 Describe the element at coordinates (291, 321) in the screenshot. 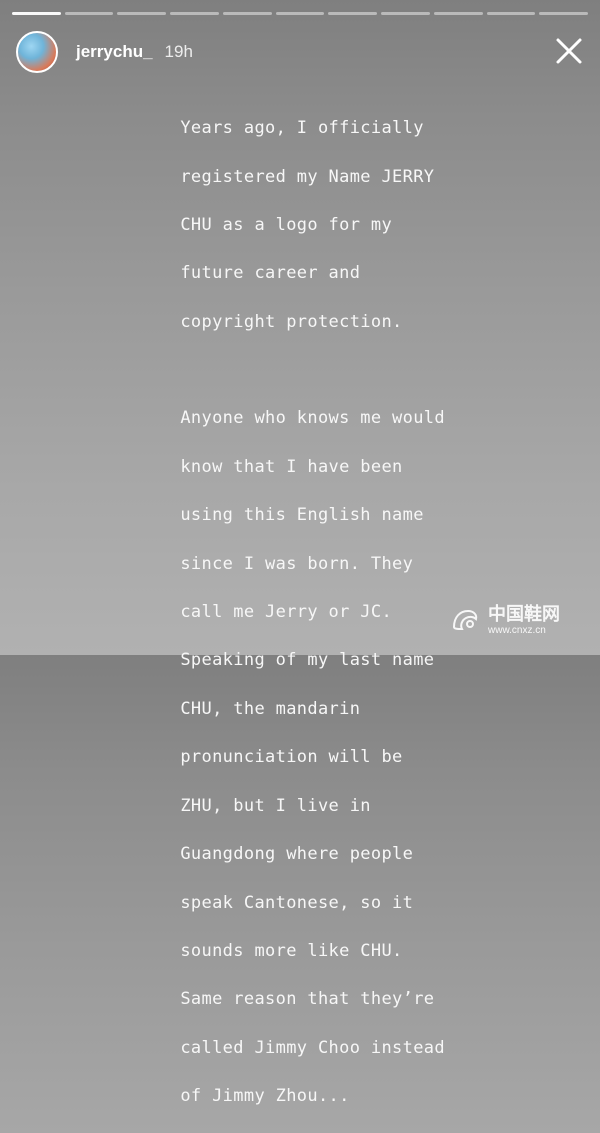

I see `text-line: copyright protection.` at that location.